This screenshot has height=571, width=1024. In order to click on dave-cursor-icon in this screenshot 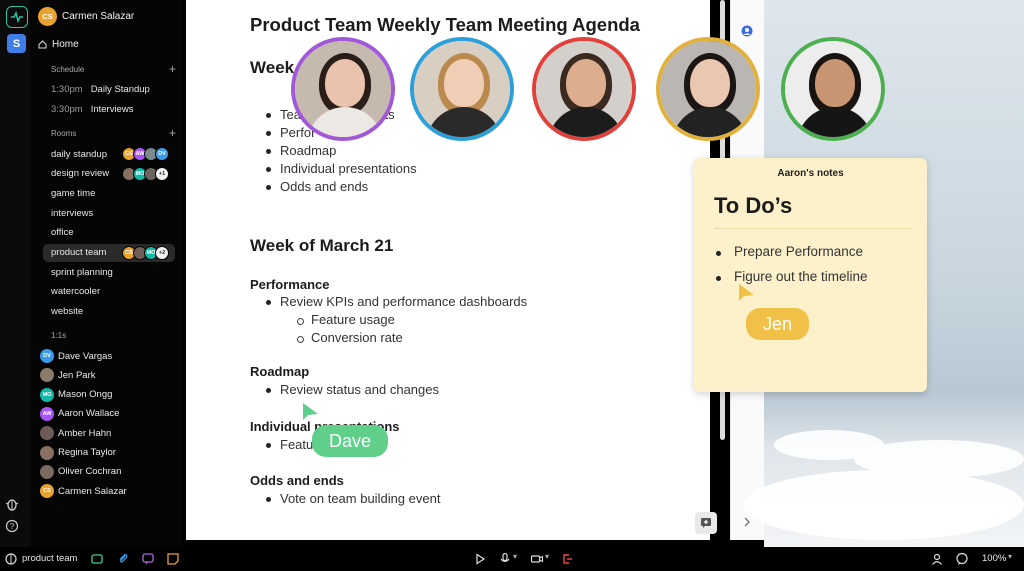, I will do `click(310, 411)`.